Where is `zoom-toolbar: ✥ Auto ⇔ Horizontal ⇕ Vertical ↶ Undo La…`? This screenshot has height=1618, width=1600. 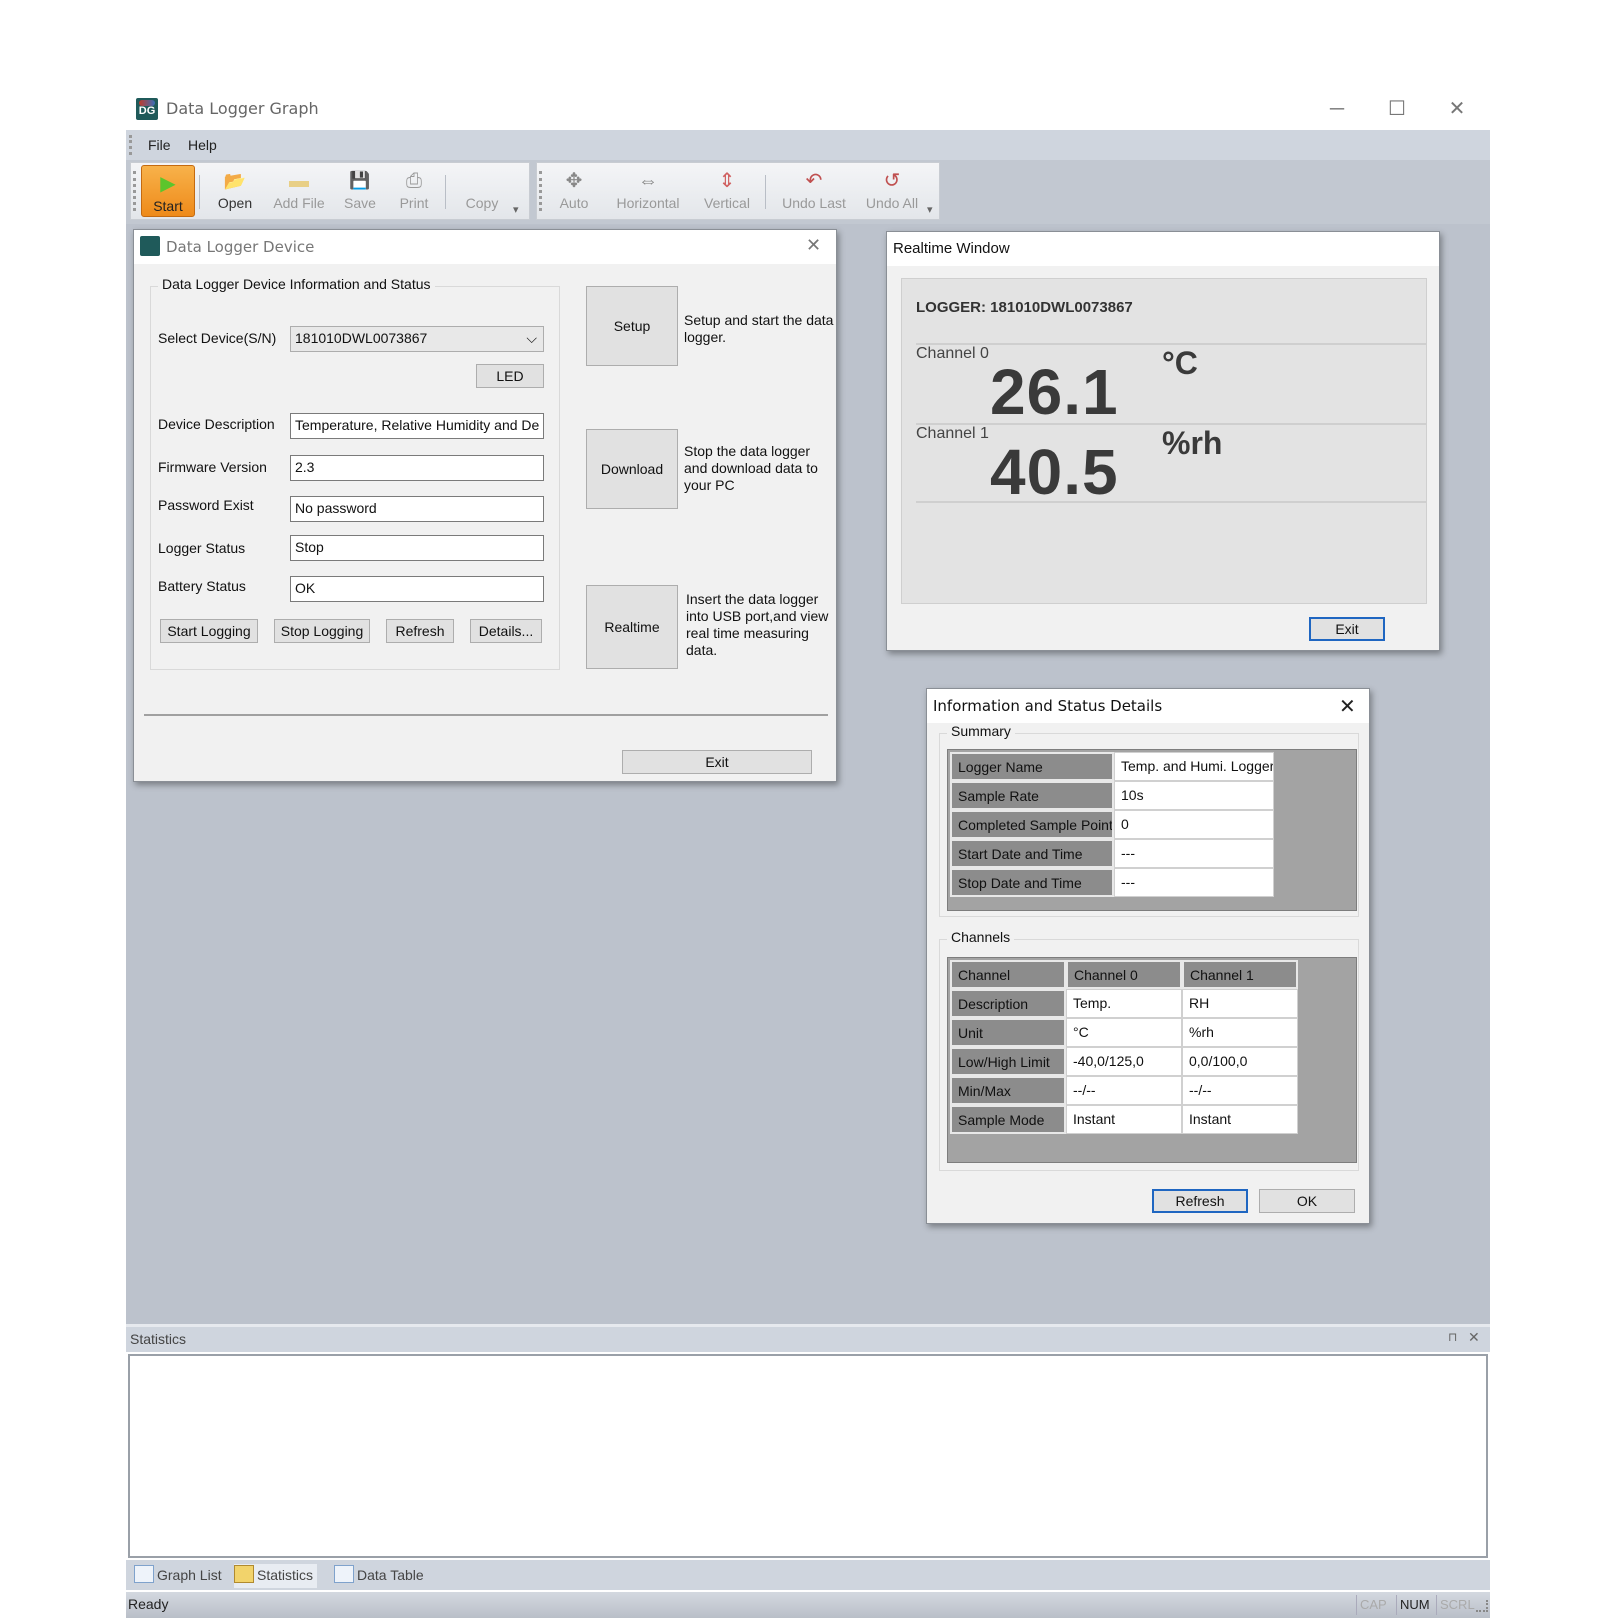 zoom-toolbar: ✥ Auto ⇔ Horizontal ⇕ Vertical ↶ Undo La… is located at coordinates (738, 191).